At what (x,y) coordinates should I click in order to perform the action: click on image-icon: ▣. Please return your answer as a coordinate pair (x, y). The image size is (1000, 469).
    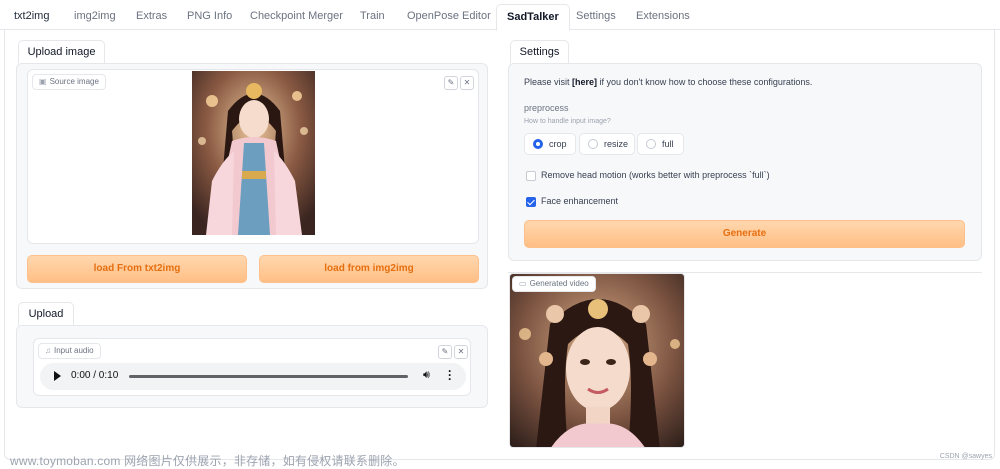
    Looking at the image, I should click on (43, 81).